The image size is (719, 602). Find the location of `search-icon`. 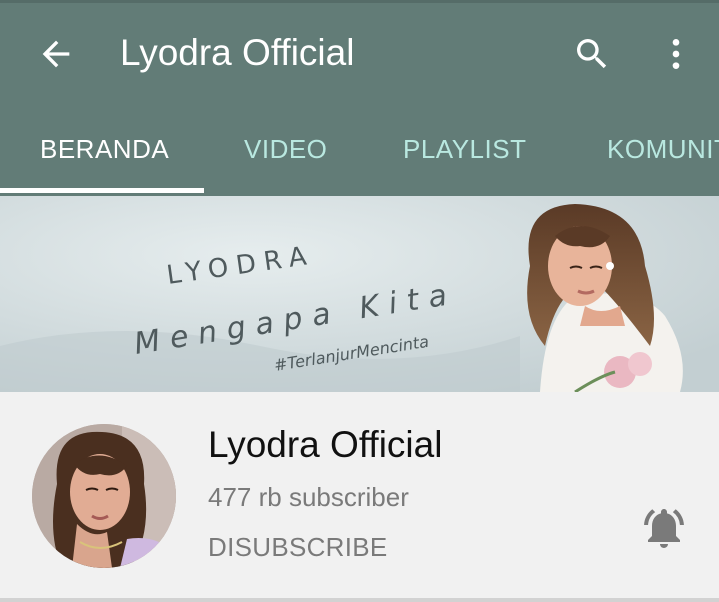

search-icon is located at coordinates (592, 54).